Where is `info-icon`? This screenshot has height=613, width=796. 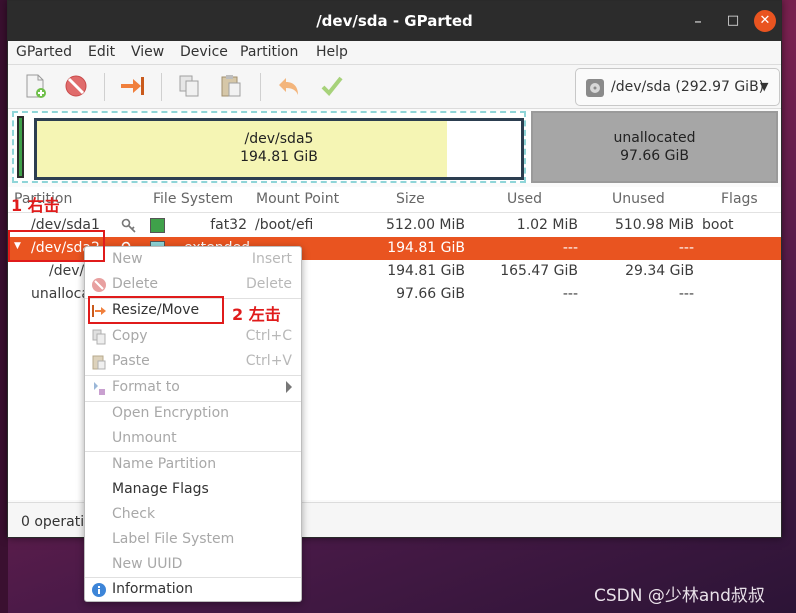
info-icon is located at coordinates (99, 590).